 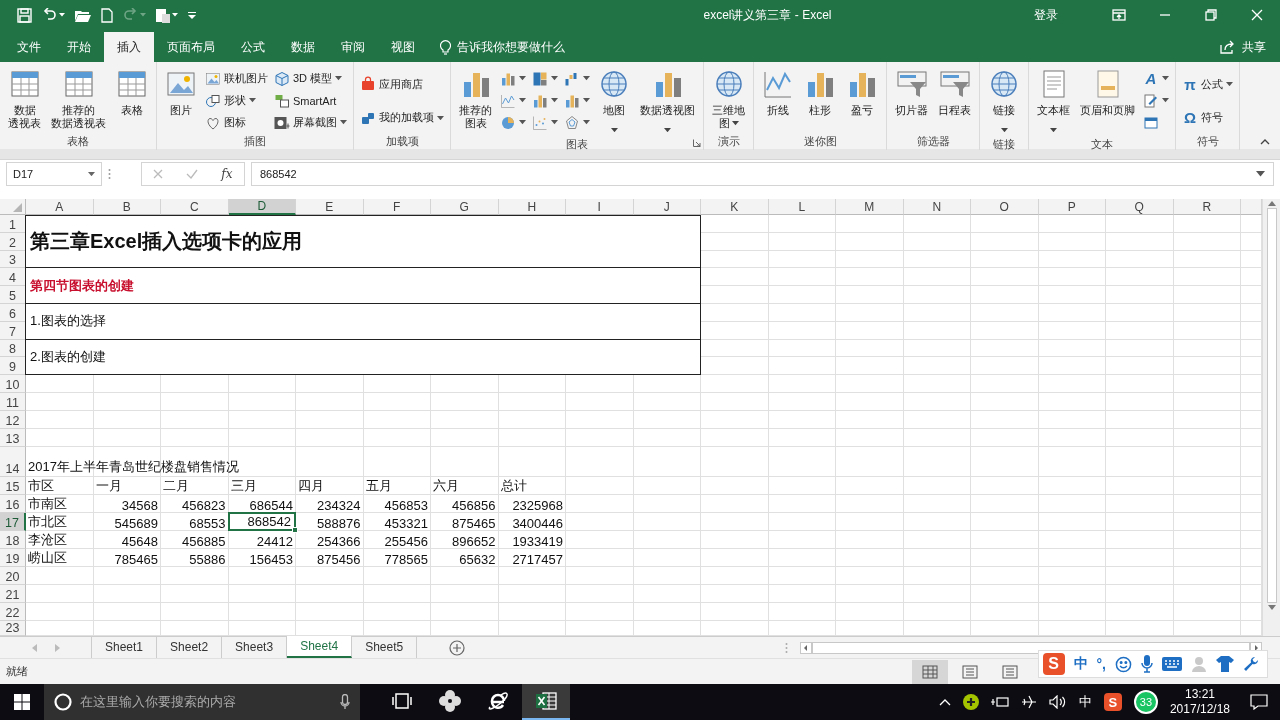 What do you see at coordinates (13, 486) in the screenshot?
I see `row-header: 15` at bounding box center [13, 486].